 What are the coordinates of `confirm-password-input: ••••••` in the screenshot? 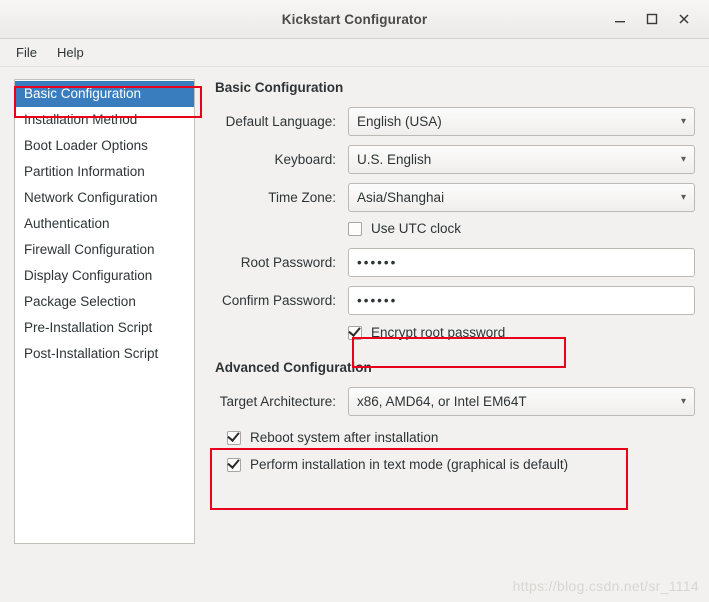 It's located at (521, 300).